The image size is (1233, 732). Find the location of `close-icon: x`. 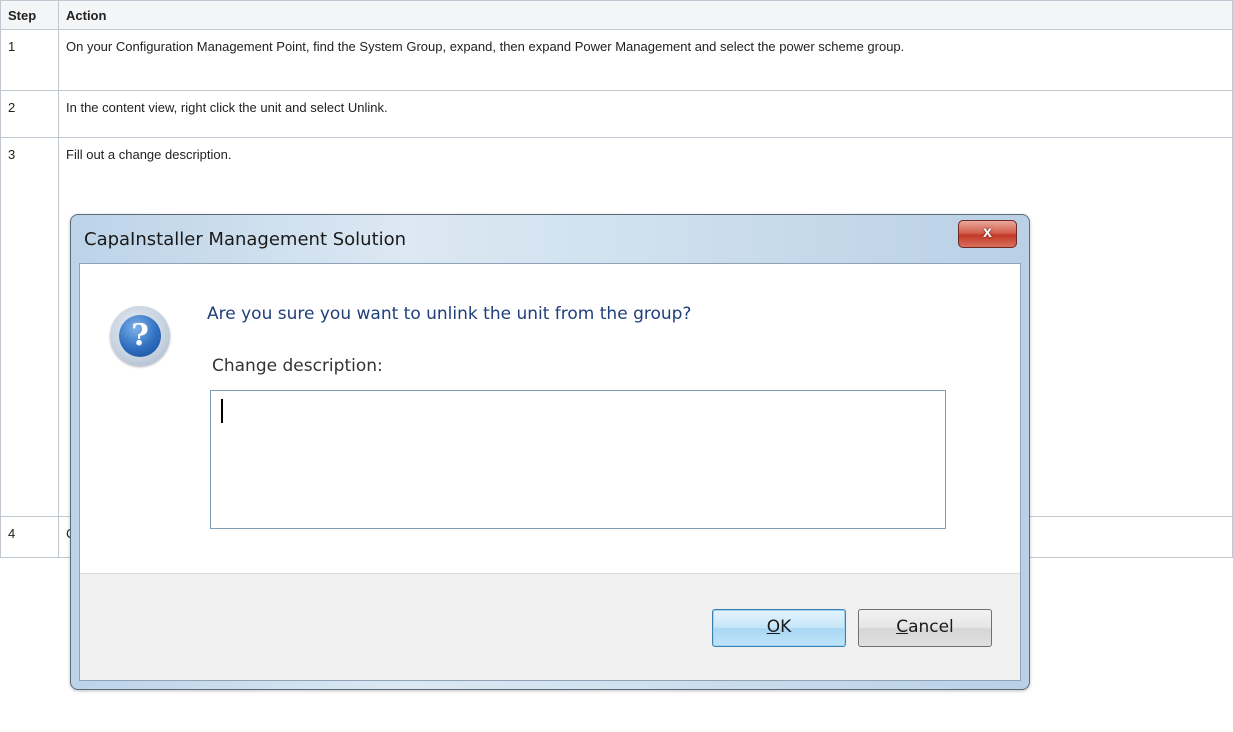

close-icon: x is located at coordinates (987, 232).